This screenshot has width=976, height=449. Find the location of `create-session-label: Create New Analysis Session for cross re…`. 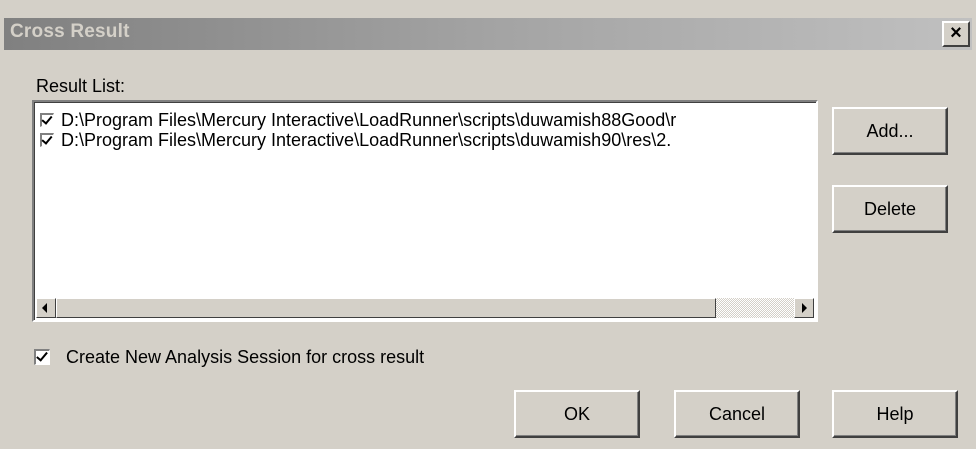

create-session-label: Create New Analysis Session for cross re… is located at coordinates (245, 357).